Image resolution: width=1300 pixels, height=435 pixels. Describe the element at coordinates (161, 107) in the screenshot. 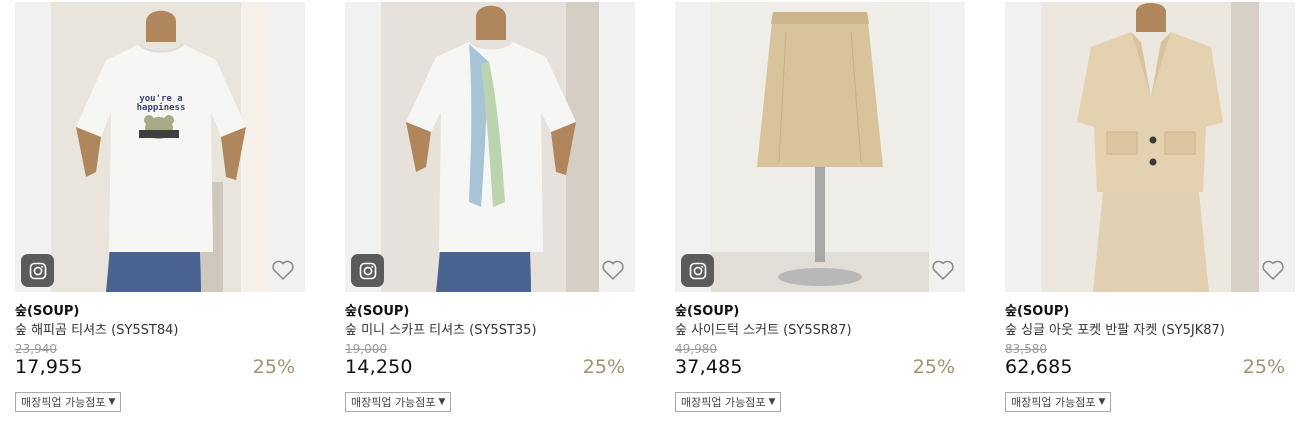

I see `print-text-line2: happiness` at that location.